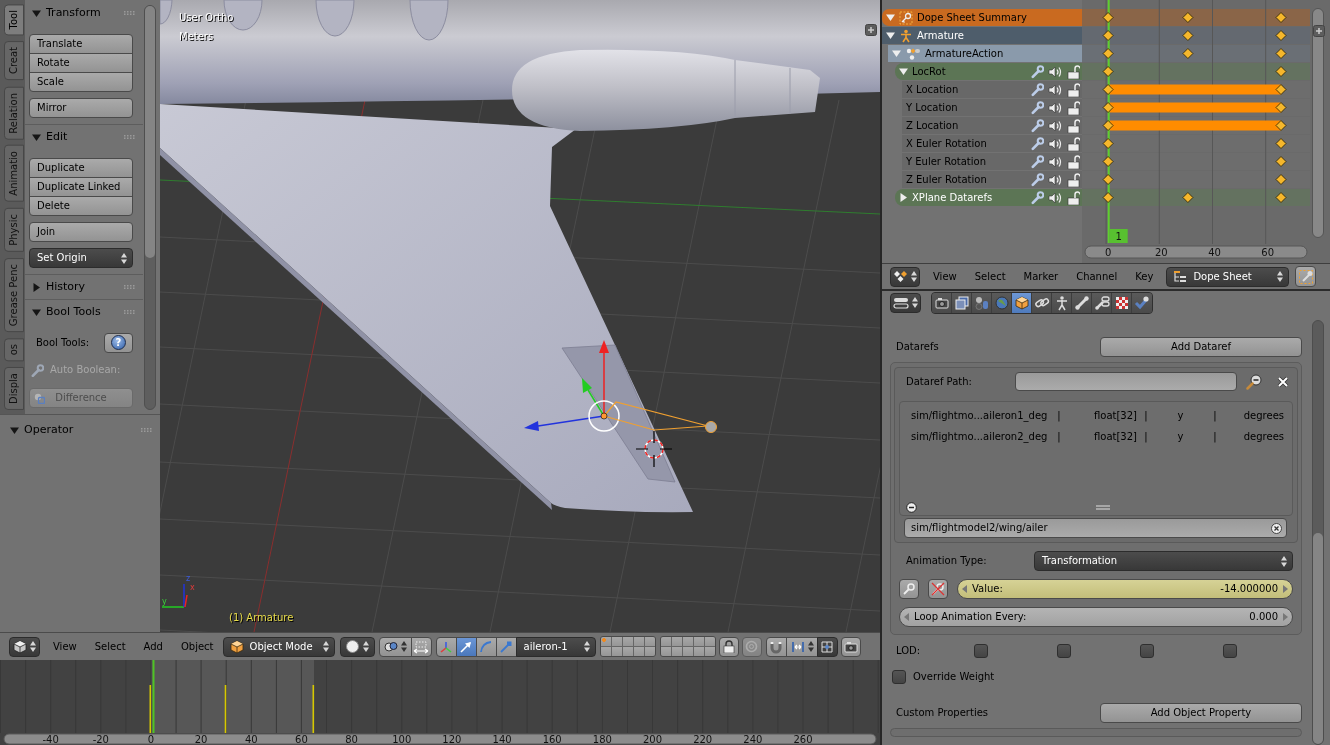  Describe the element at coordinates (421, 646) in the screenshot. I see `align-toggle` at that location.